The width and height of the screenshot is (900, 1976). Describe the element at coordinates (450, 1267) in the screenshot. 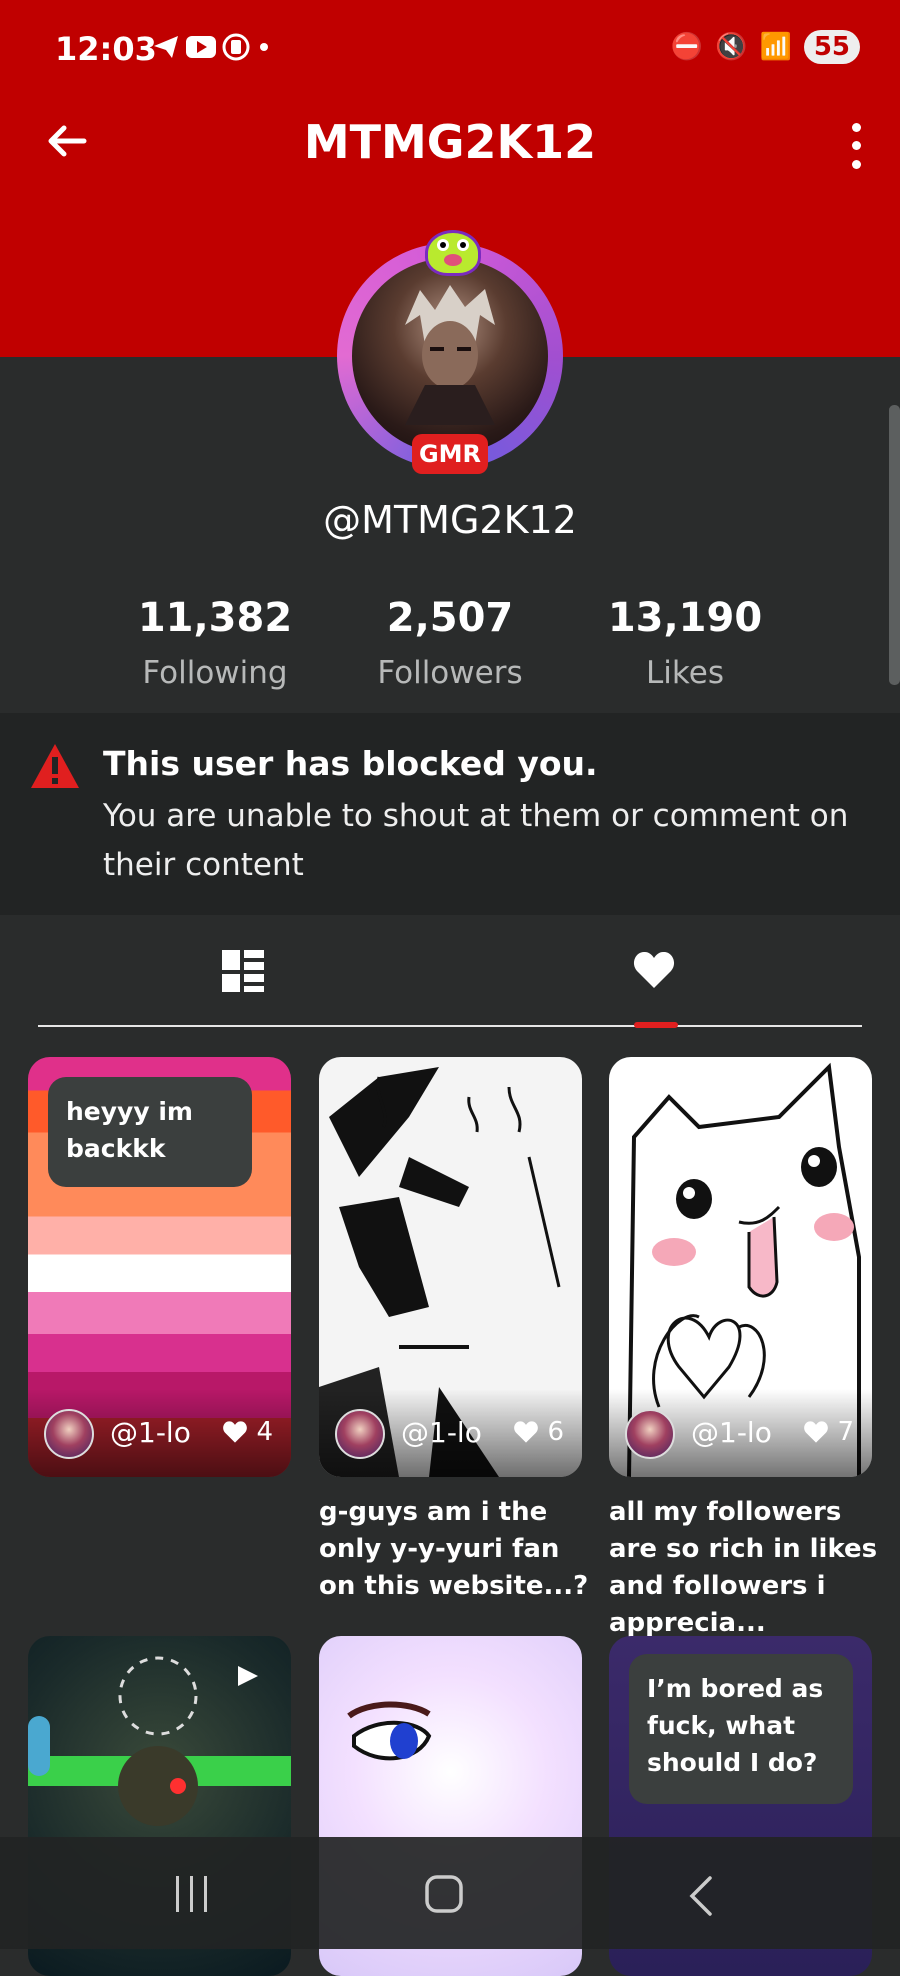

I see `post-card: @1-lo 6` at that location.